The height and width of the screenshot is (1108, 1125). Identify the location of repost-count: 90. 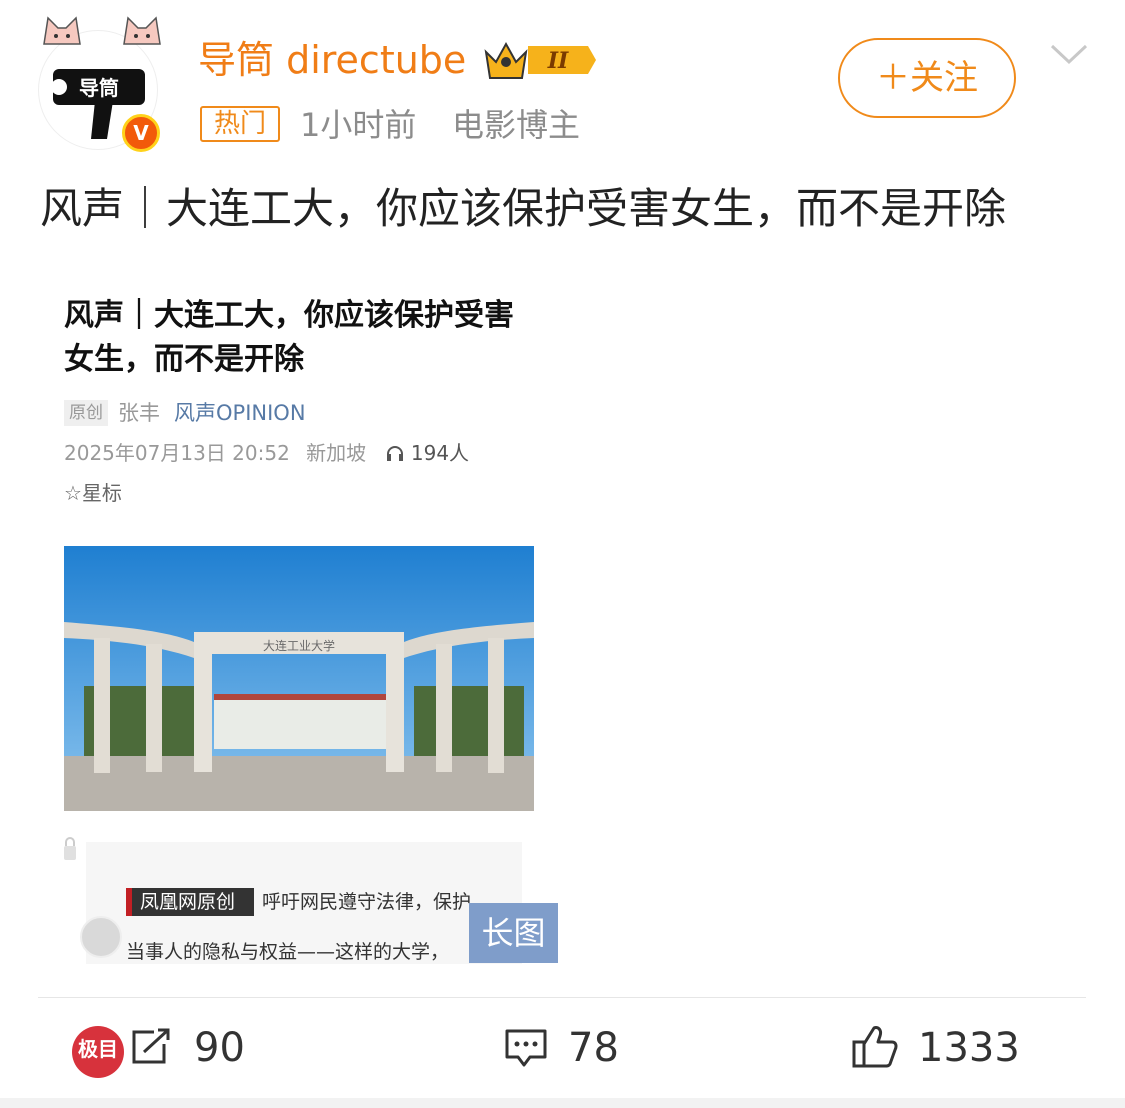
(219, 1048).